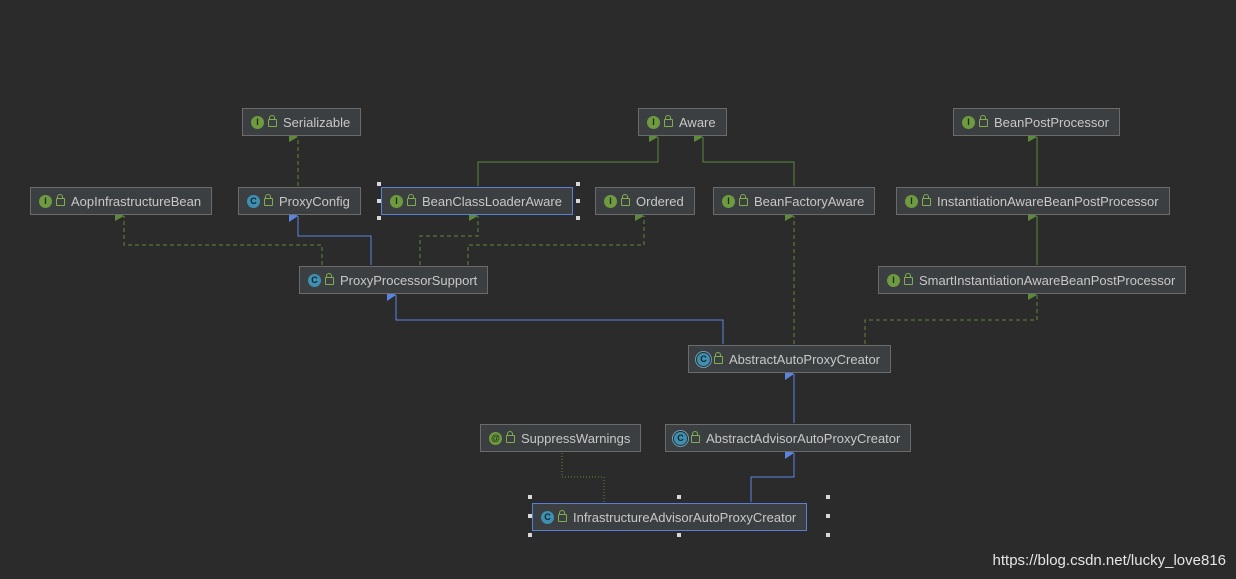  Describe the element at coordinates (1051, 122) in the screenshot. I see `node-label: BeanPostProcessor` at that location.